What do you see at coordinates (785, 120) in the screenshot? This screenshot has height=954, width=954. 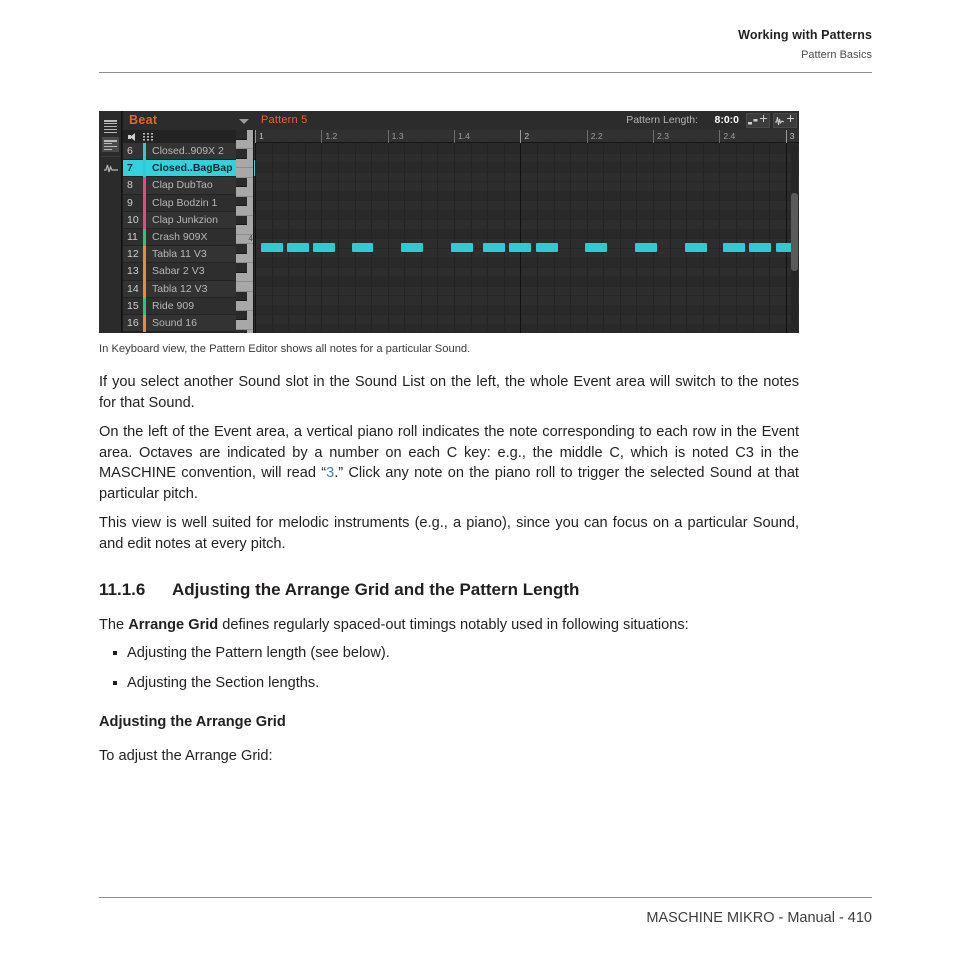 I see `velocity-edit-icon` at bounding box center [785, 120].